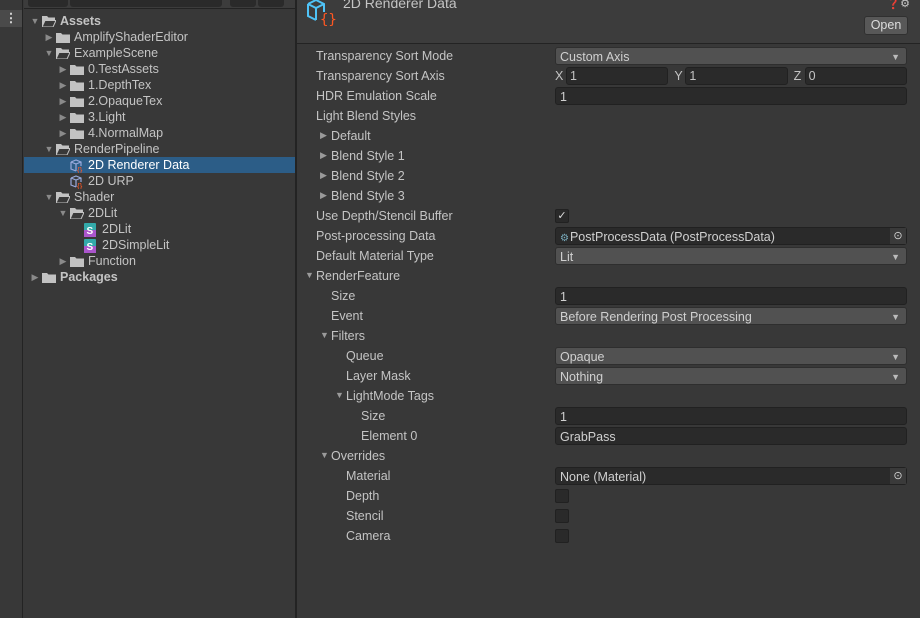  Describe the element at coordinates (736, 76) in the screenshot. I see `vector-y-input: 1` at that location.